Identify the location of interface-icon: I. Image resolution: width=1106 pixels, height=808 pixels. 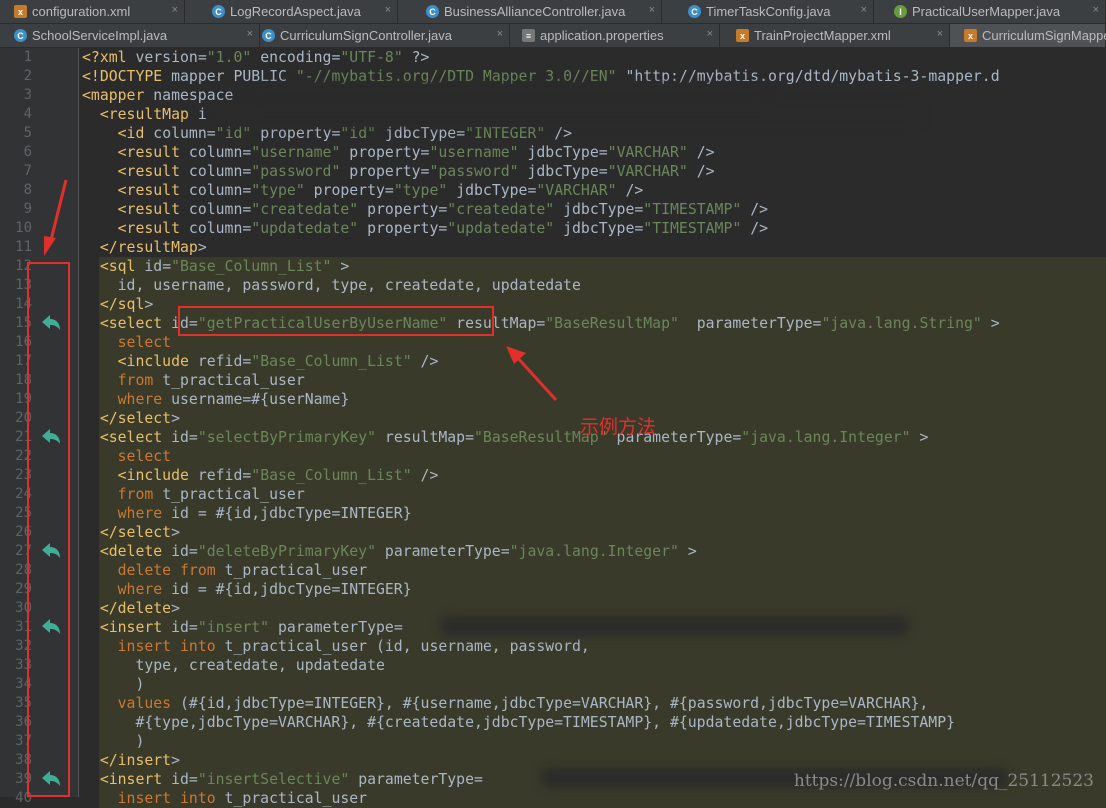
(900, 11).